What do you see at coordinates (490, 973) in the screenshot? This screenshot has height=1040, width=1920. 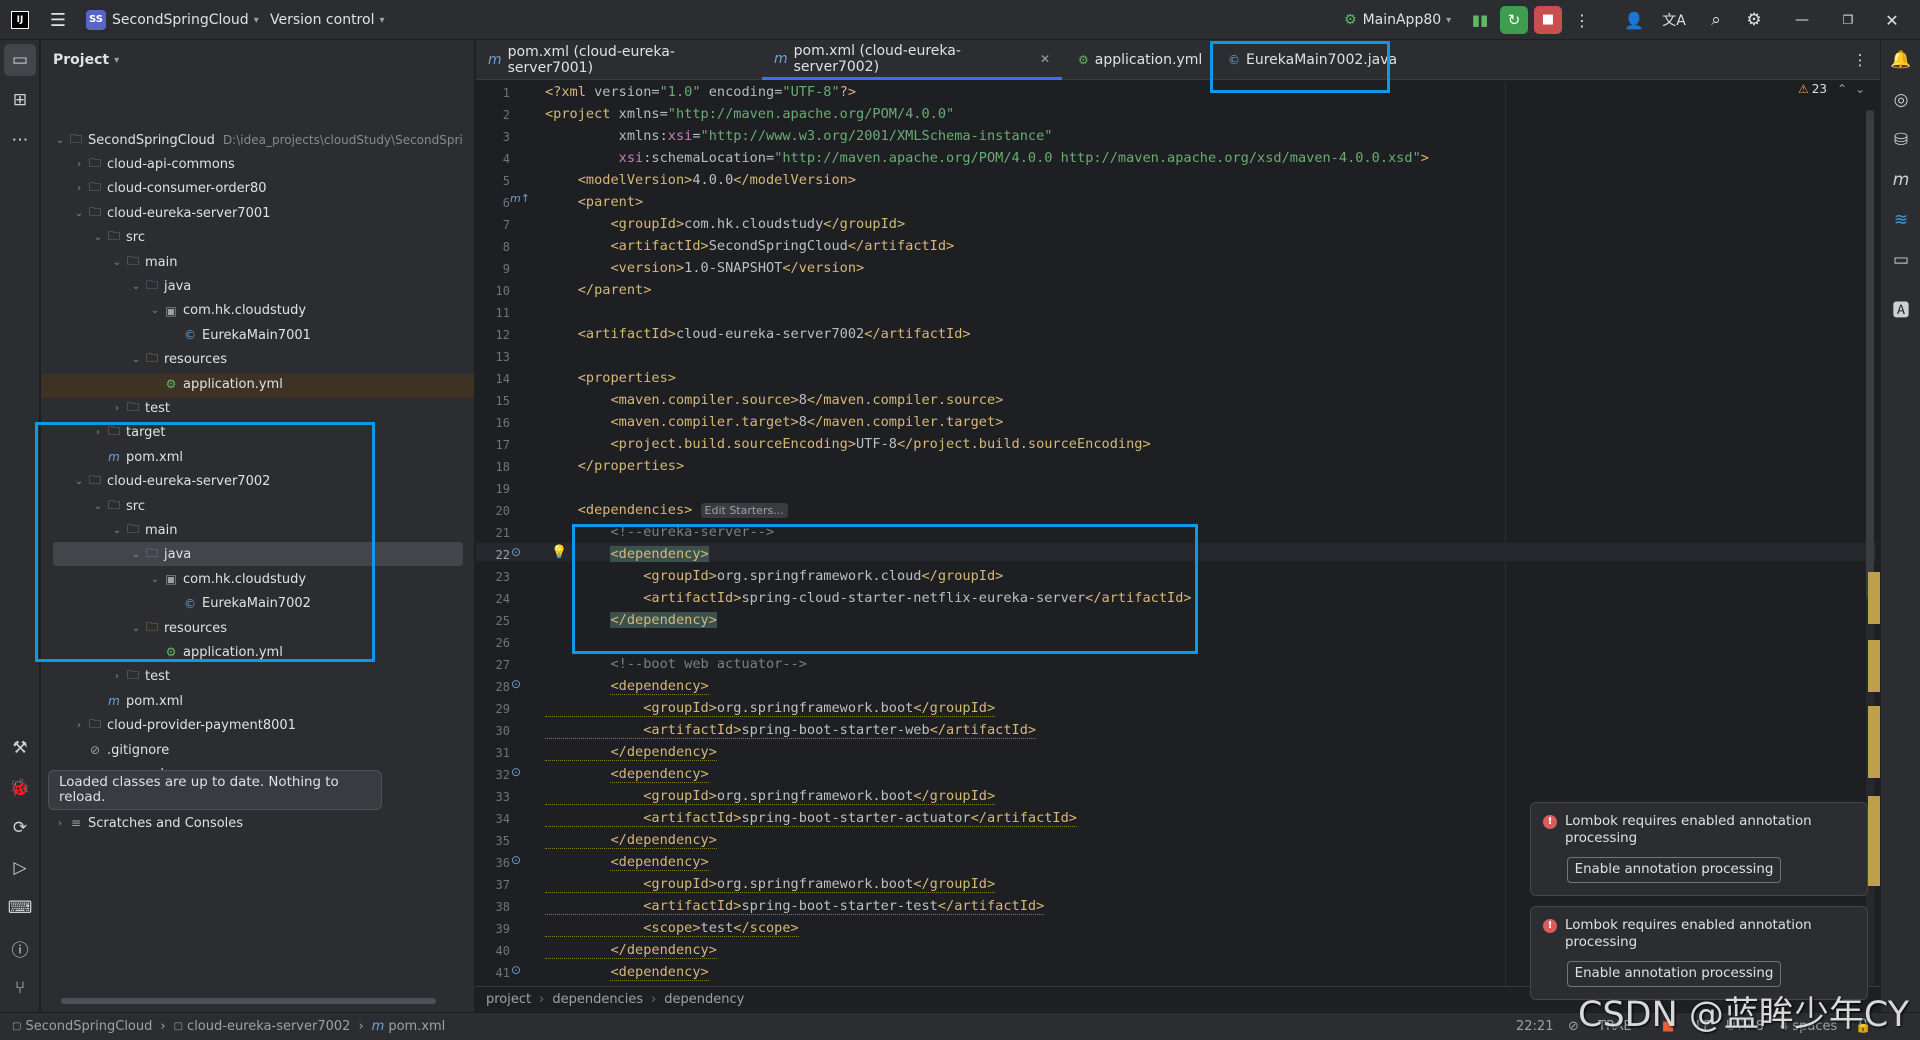 I see `line-number: 41` at bounding box center [490, 973].